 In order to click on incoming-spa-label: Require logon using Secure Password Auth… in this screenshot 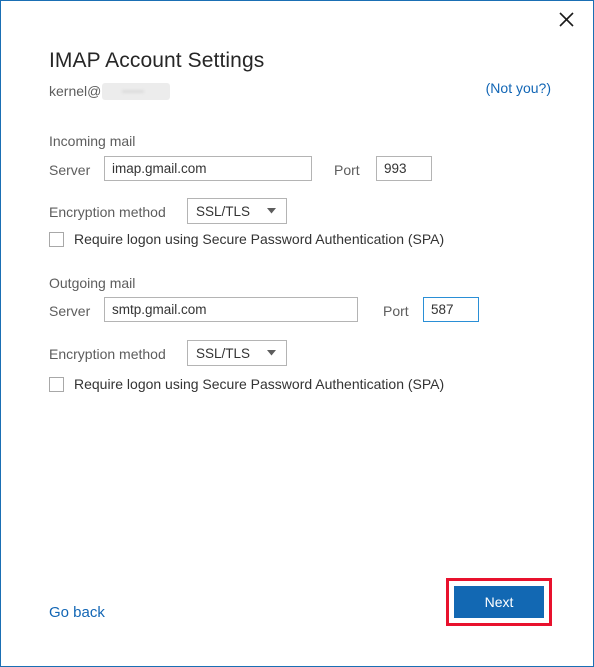, I will do `click(259, 239)`.